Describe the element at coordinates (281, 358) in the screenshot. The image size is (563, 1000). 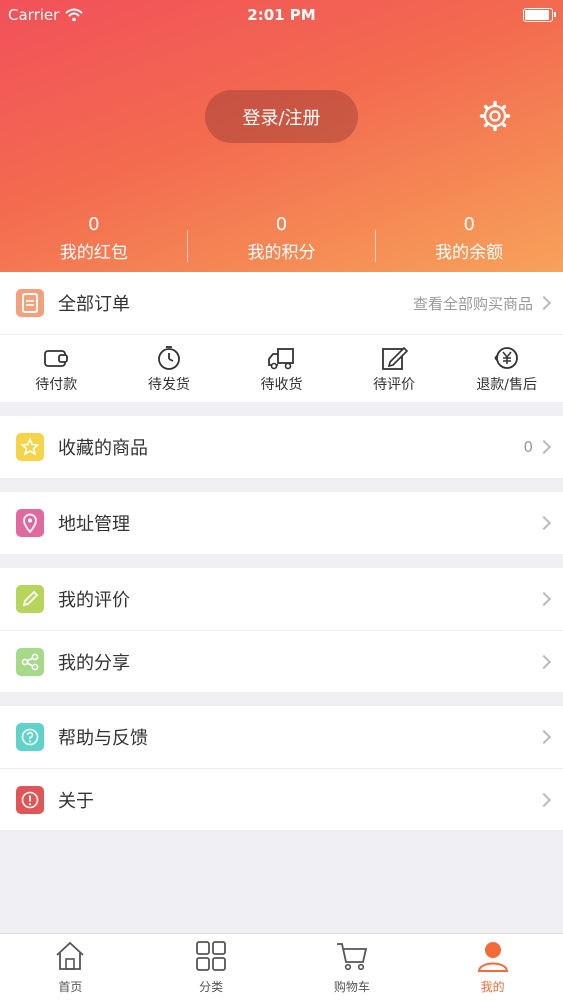
I see `truck-icon` at that location.